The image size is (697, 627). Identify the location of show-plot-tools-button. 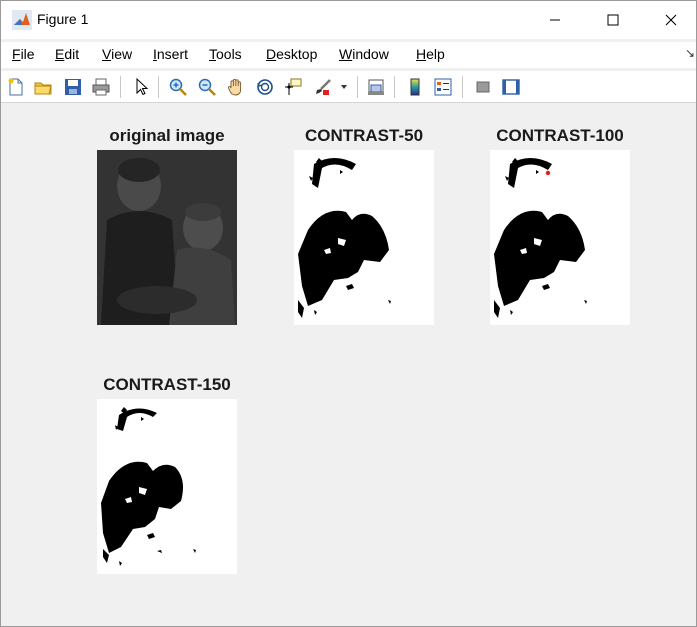
(511, 87).